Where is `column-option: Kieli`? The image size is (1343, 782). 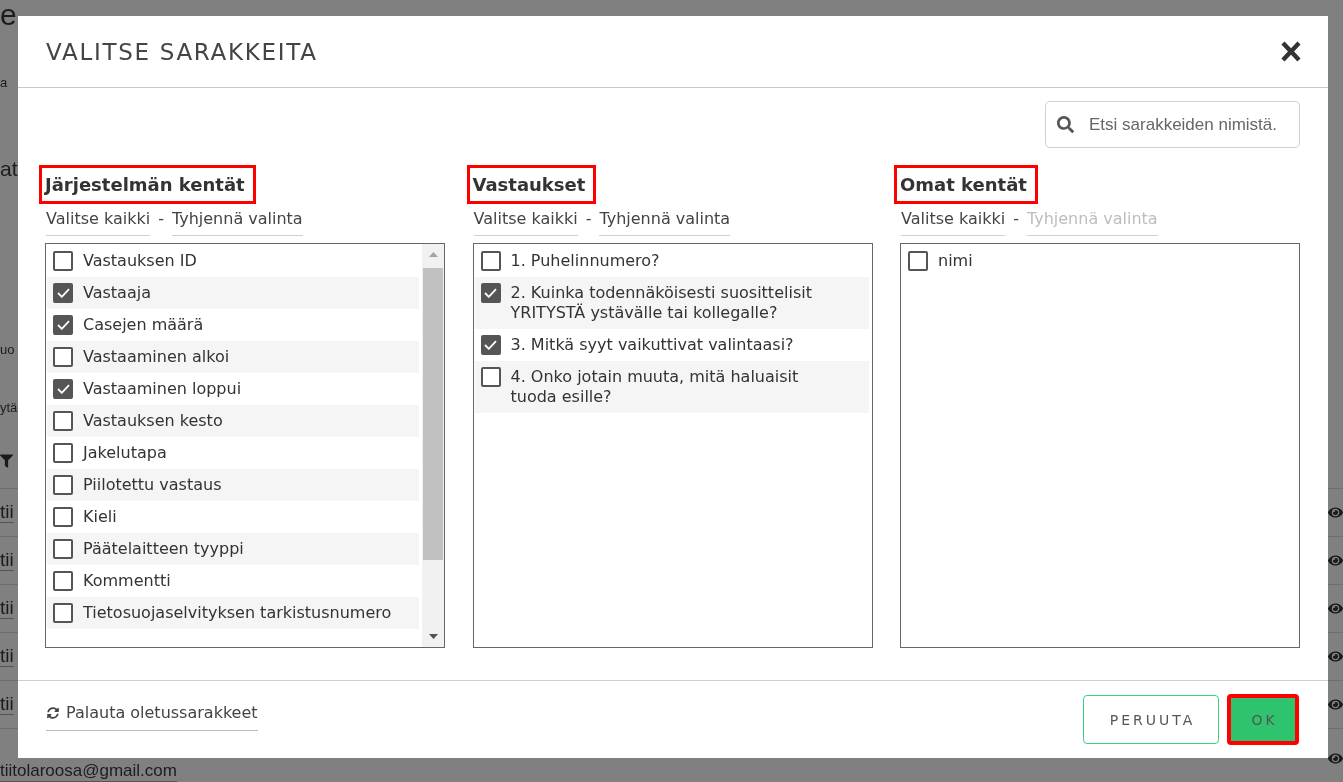
column-option: Kieli is located at coordinates (233, 517).